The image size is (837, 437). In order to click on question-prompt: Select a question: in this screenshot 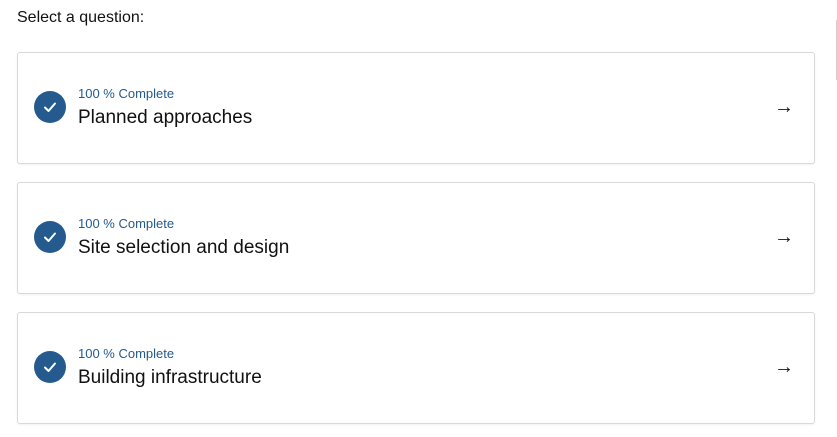, I will do `click(81, 17)`.